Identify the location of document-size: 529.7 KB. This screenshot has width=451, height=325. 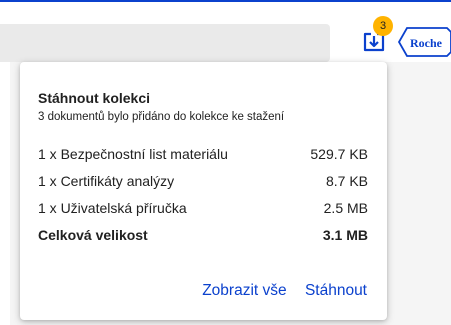
(339, 154).